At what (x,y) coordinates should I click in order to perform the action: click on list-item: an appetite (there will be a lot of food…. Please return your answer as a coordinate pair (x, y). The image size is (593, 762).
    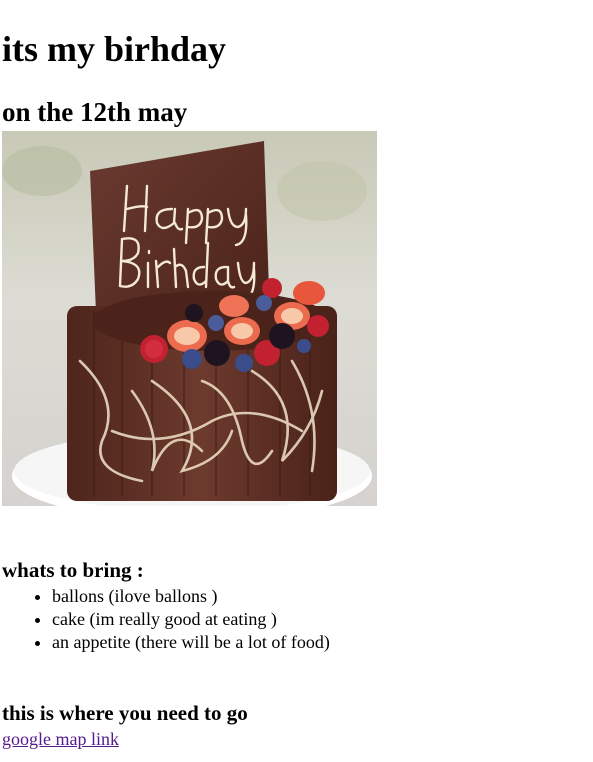
    Looking at the image, I should click on (191, 642).